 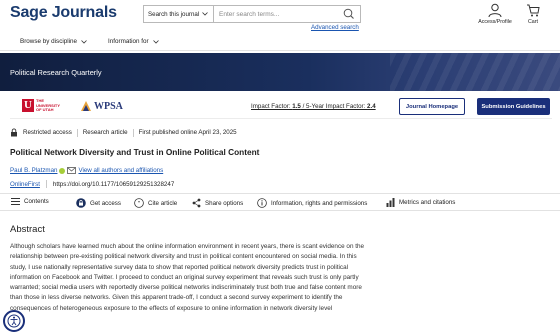 I want to click on abstract-heading: Abstract, so click(x=27, y=229).